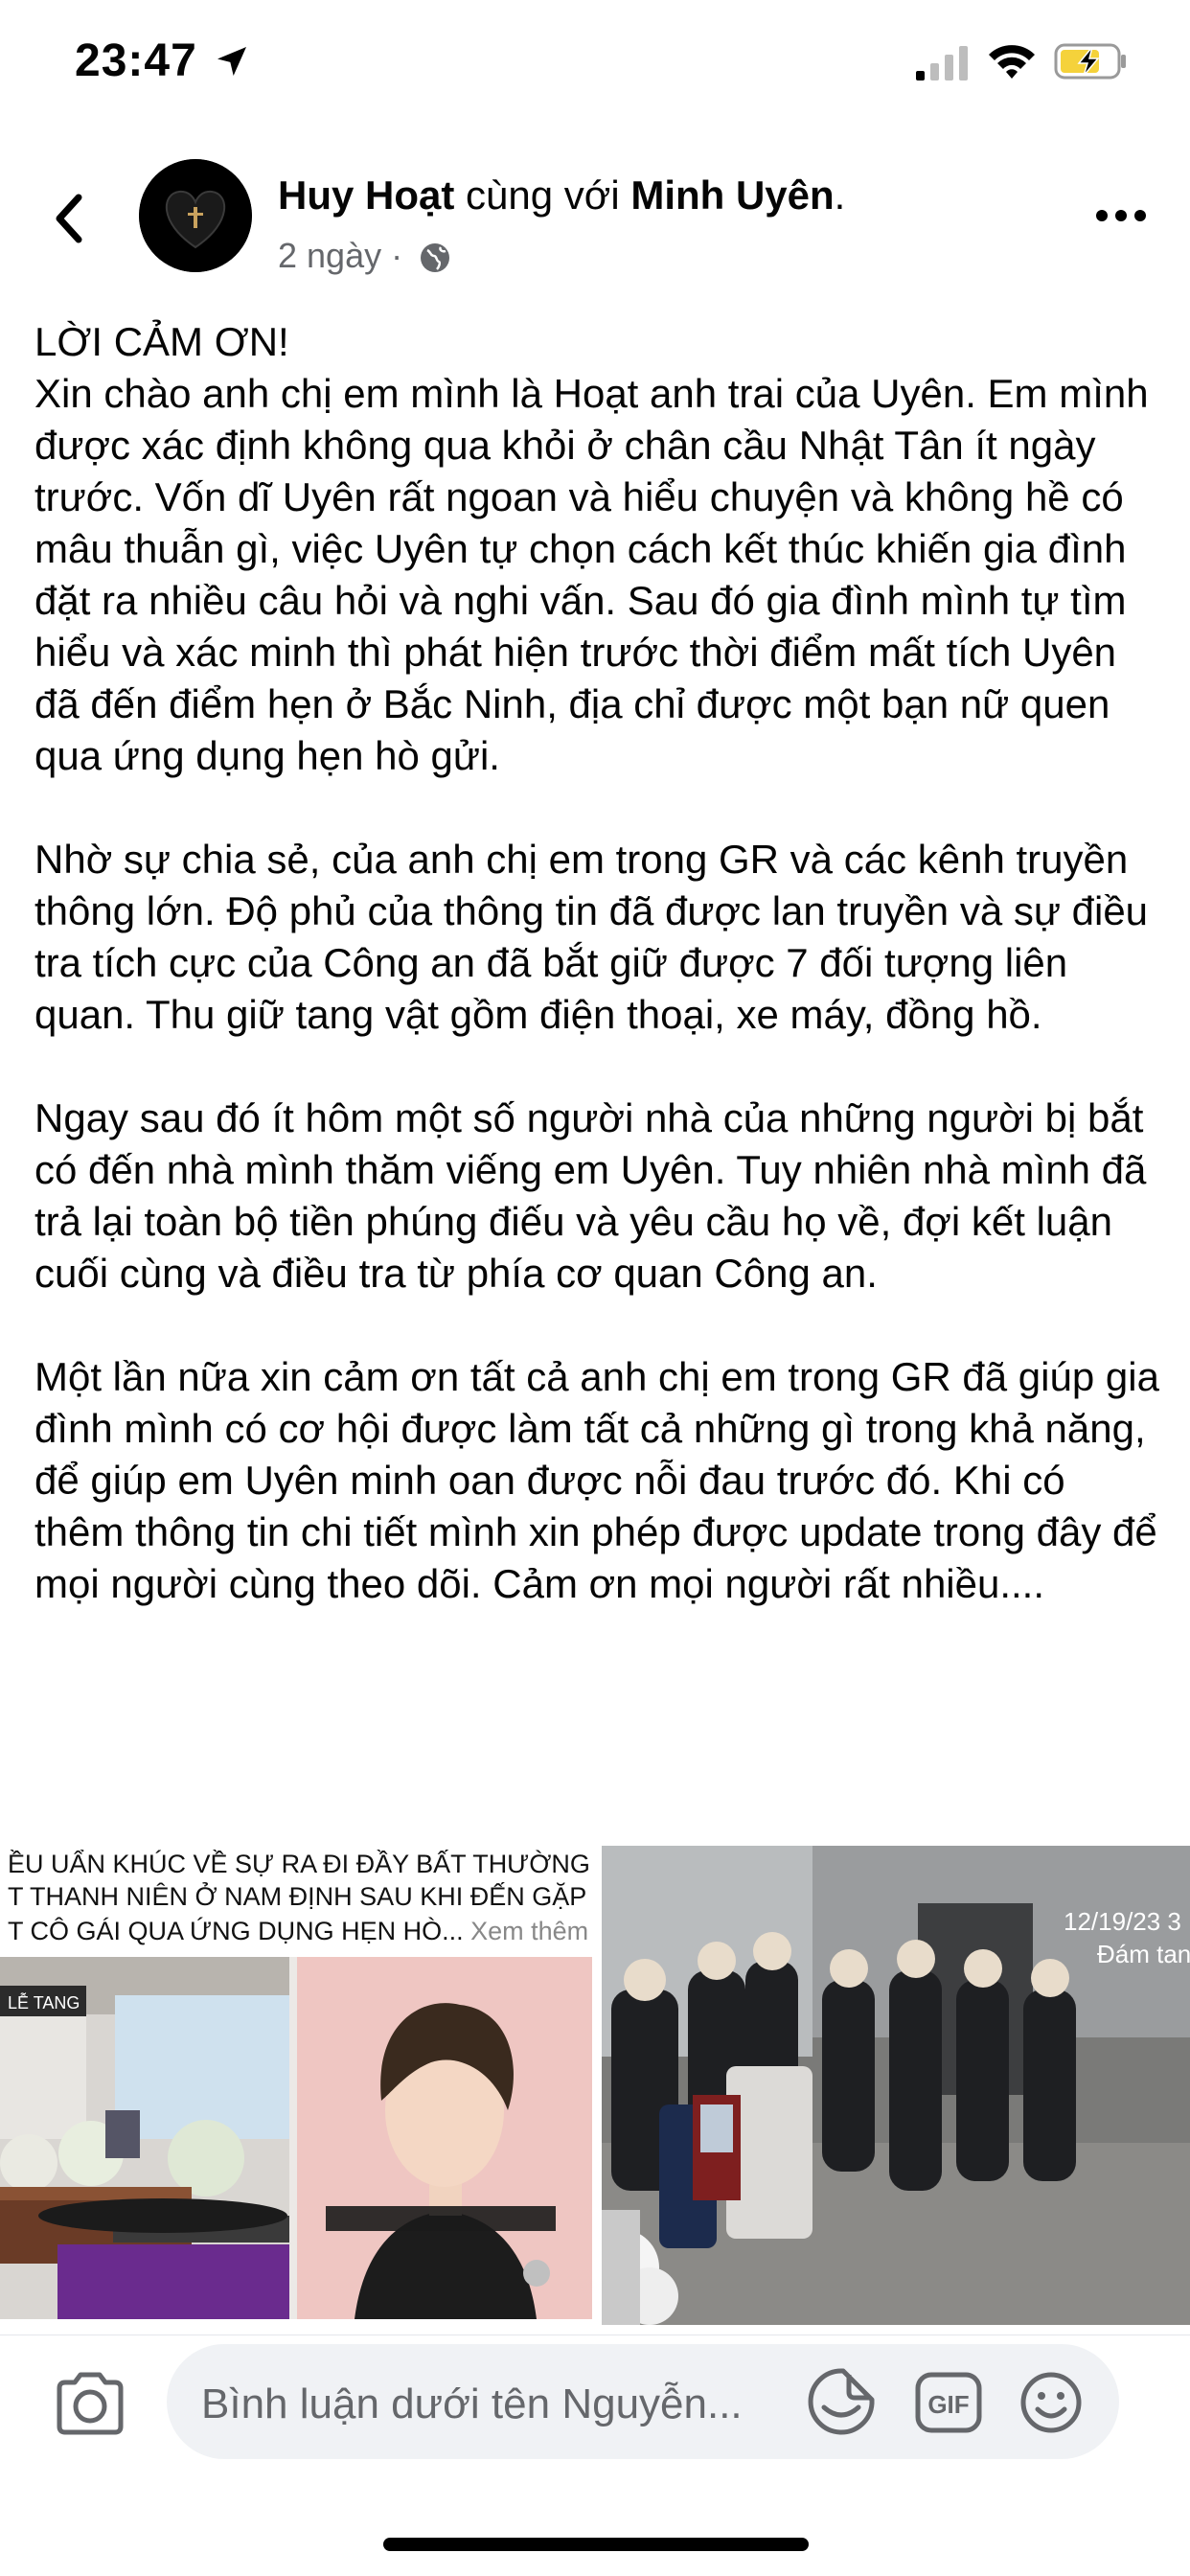  What do you see at coordinates (596, 2544) in the screenshot?
I see `home-indicator` at bounding box center [596, 2544].